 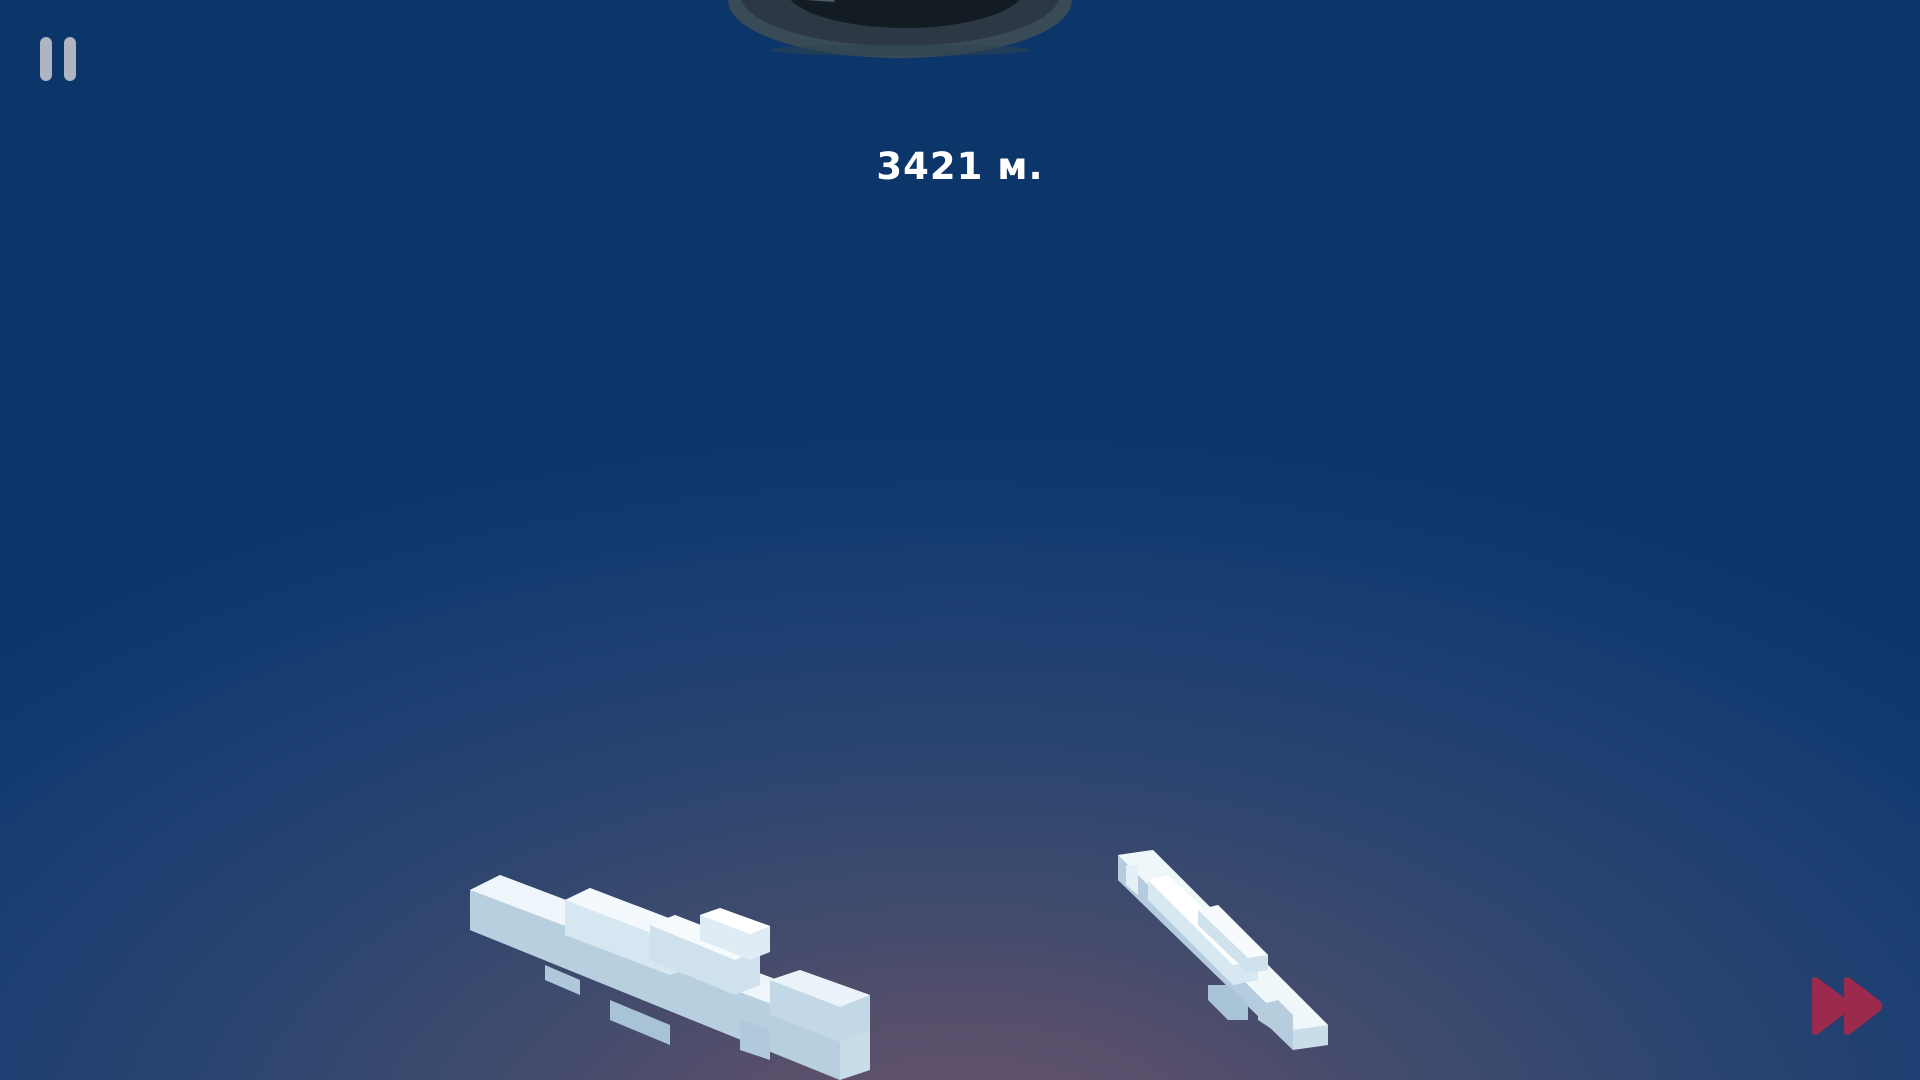 What do you see at coordinates (70, 59) in the screenshot?
I see `pause-icon-bar` at bounding box center [70, 59].